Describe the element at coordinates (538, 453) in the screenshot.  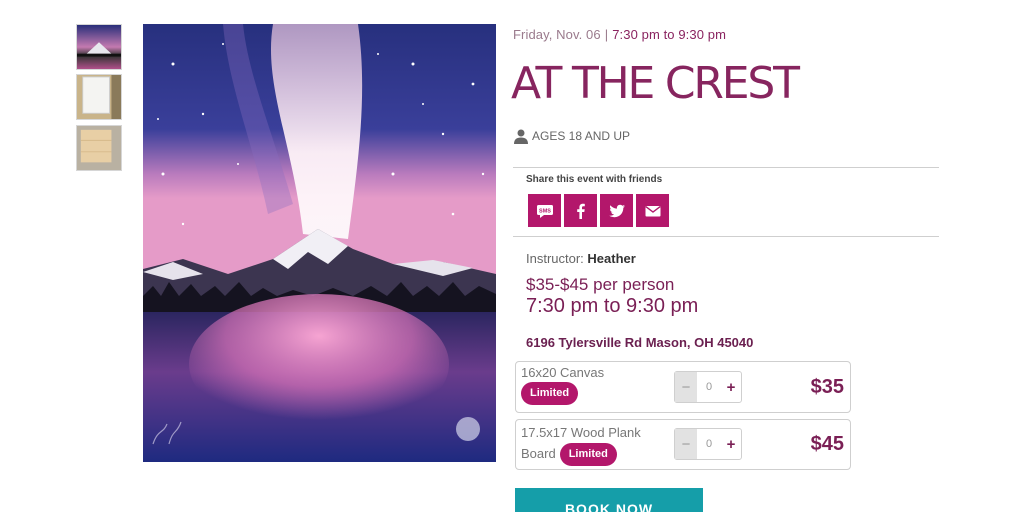
I see `option-name-line2: Board` at that location.